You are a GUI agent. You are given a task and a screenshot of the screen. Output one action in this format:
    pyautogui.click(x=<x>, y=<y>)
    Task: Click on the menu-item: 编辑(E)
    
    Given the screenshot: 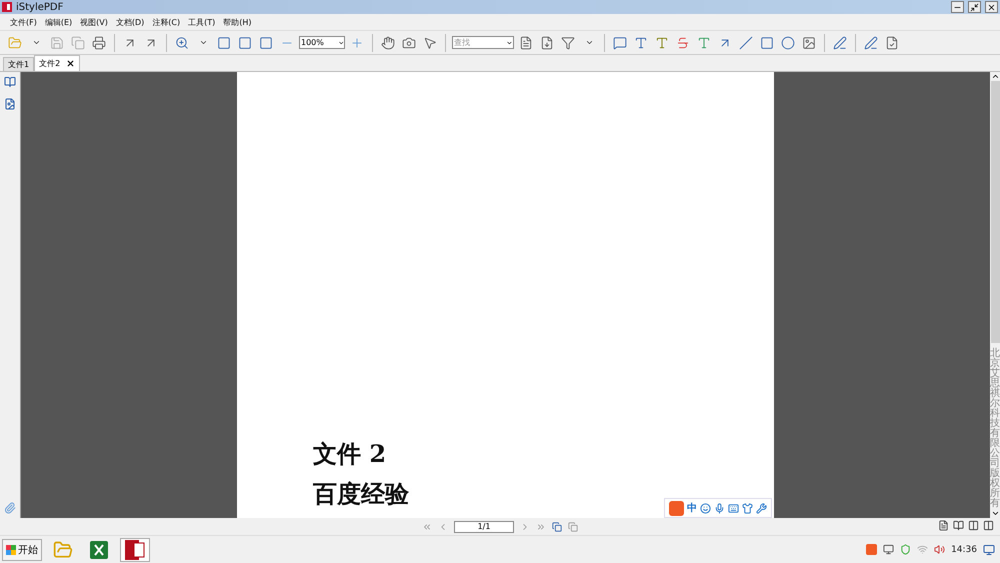 What is the action you would take?
    pyautogui.click(x=58, y=22)
    